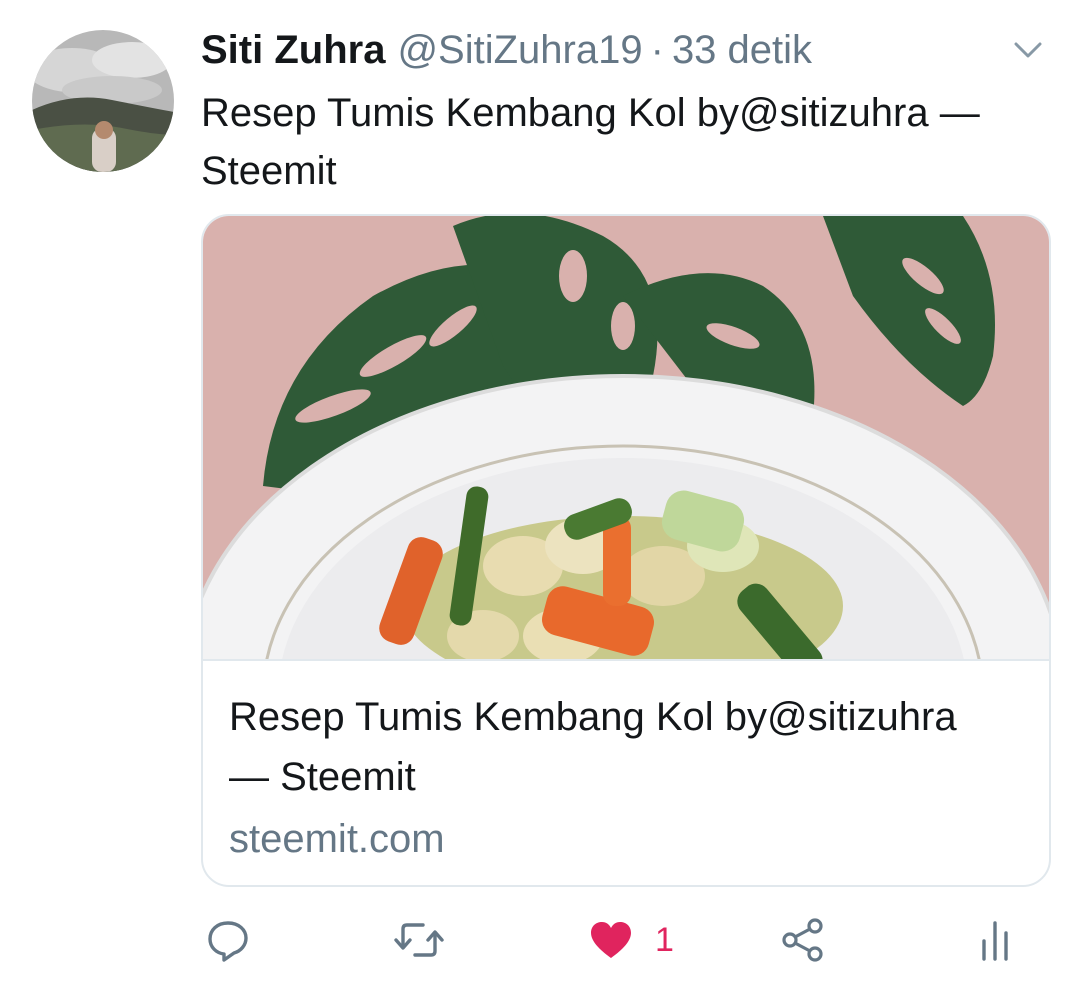 Image resolution: width=1080 pixels, height=986 pixels. I want to click on tweet-header: Siti Zuhra @SitiZuhra19 · 33 detik, so click(506, 50).